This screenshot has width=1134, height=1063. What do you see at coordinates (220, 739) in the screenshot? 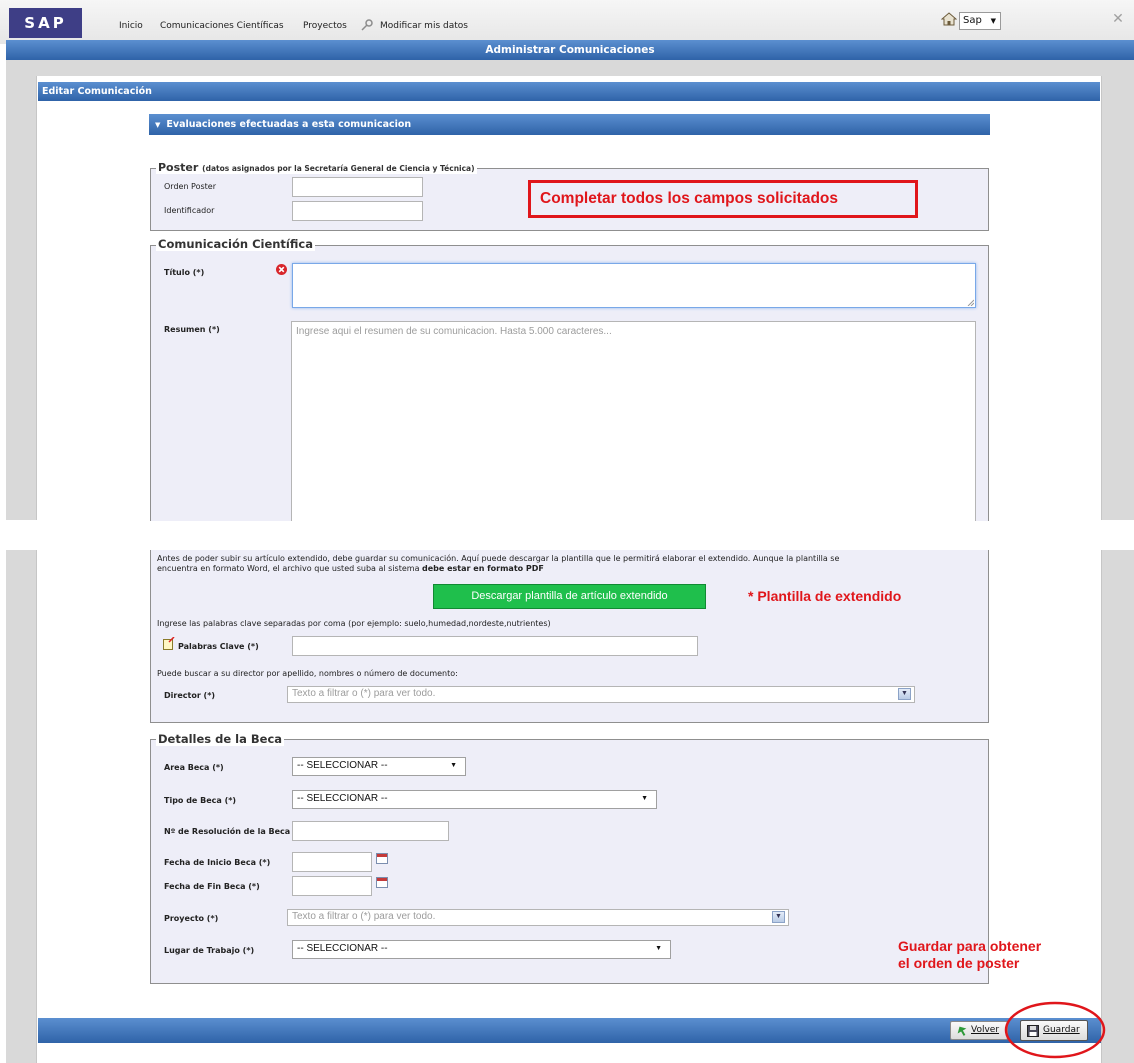
I see `beca-legend: Detalles de la Beca` at bounding box center [220, 739].